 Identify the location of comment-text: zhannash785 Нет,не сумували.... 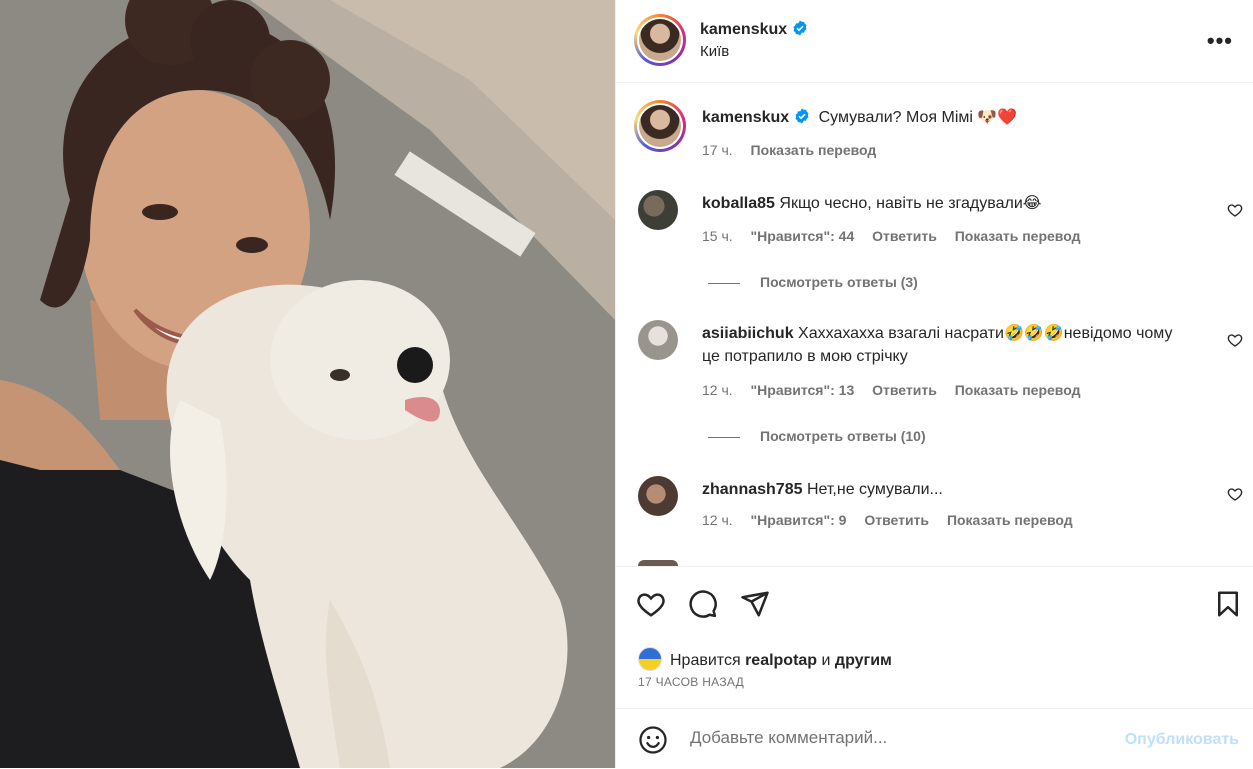
(947, 489).